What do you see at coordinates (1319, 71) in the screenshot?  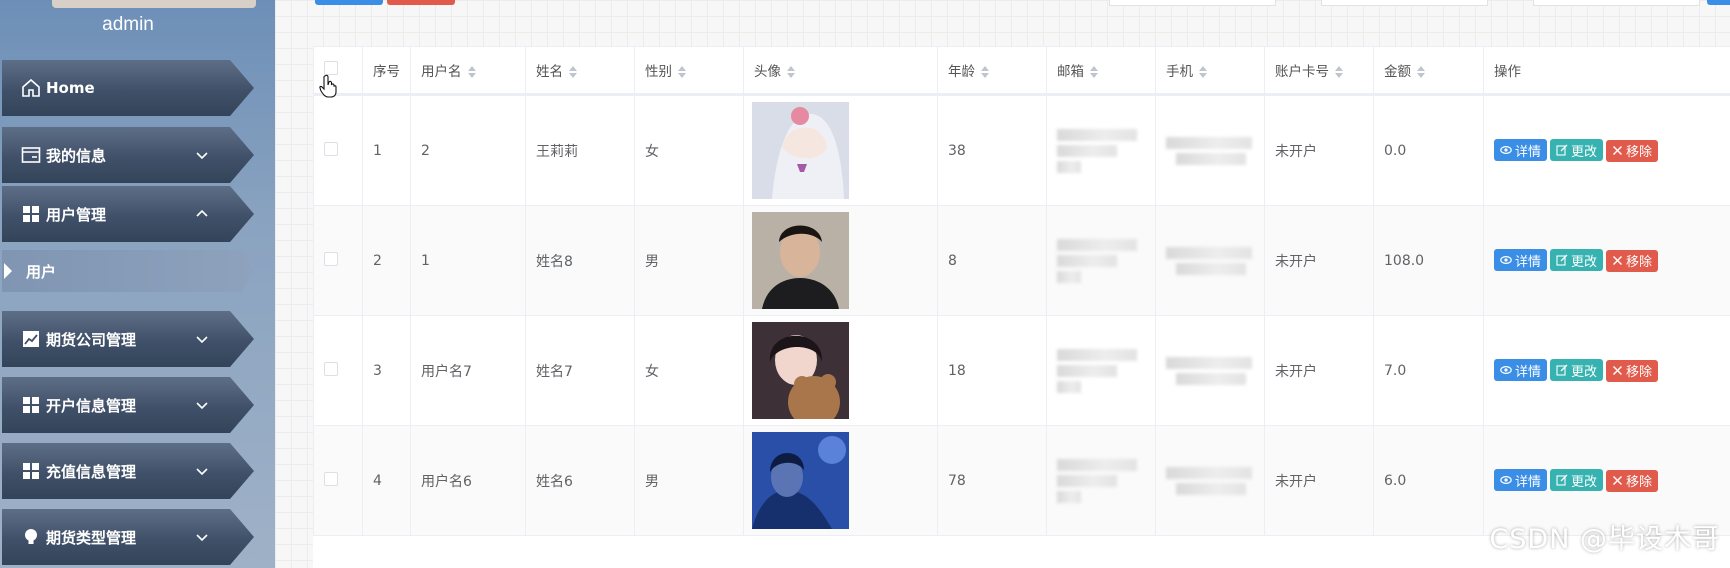 I see `header-account: 账户卡号` at bounding box center [1319, 71].